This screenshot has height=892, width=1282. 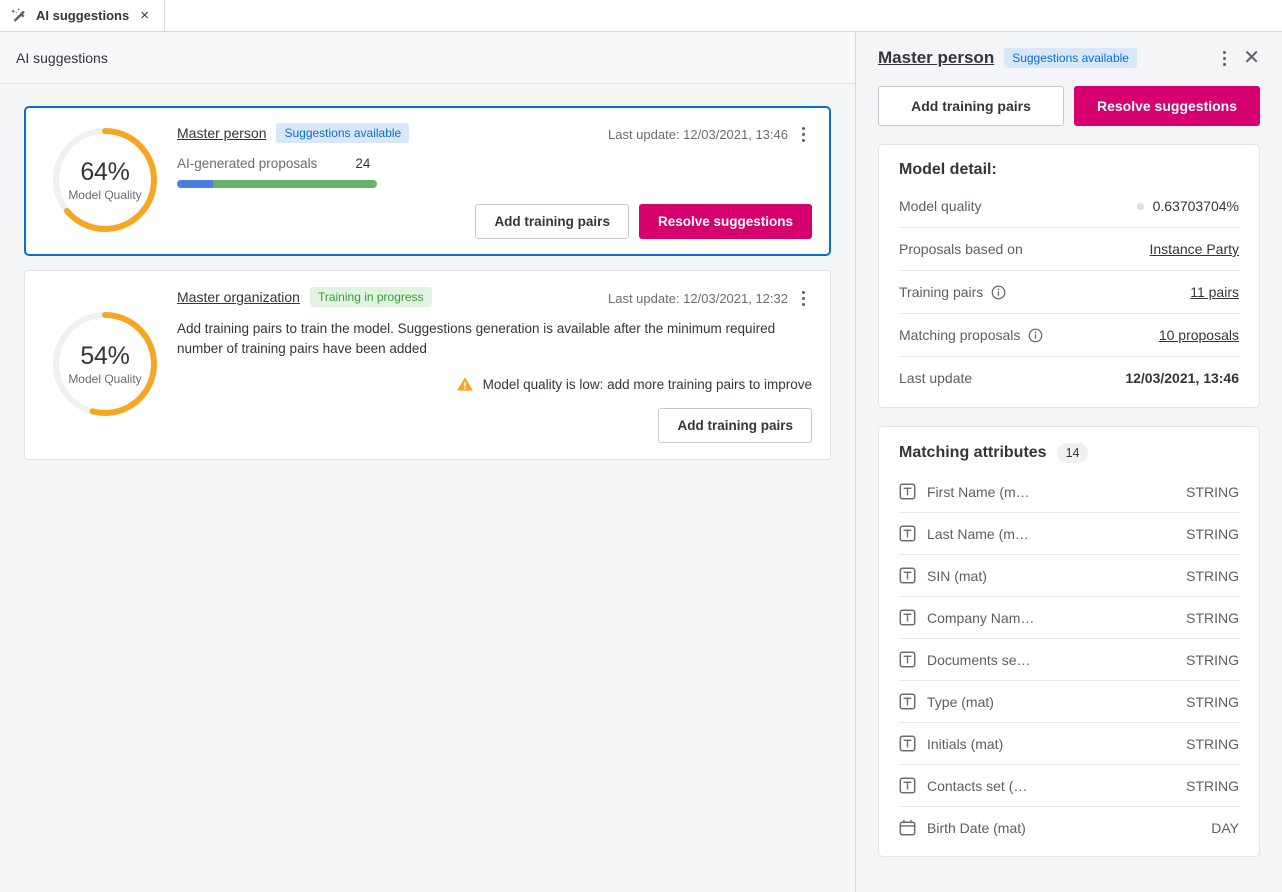 What do you see at coordinates (144, 15) in the screenshot?
I see `tab-close-icon: ×` at bounding box center [144, 15].